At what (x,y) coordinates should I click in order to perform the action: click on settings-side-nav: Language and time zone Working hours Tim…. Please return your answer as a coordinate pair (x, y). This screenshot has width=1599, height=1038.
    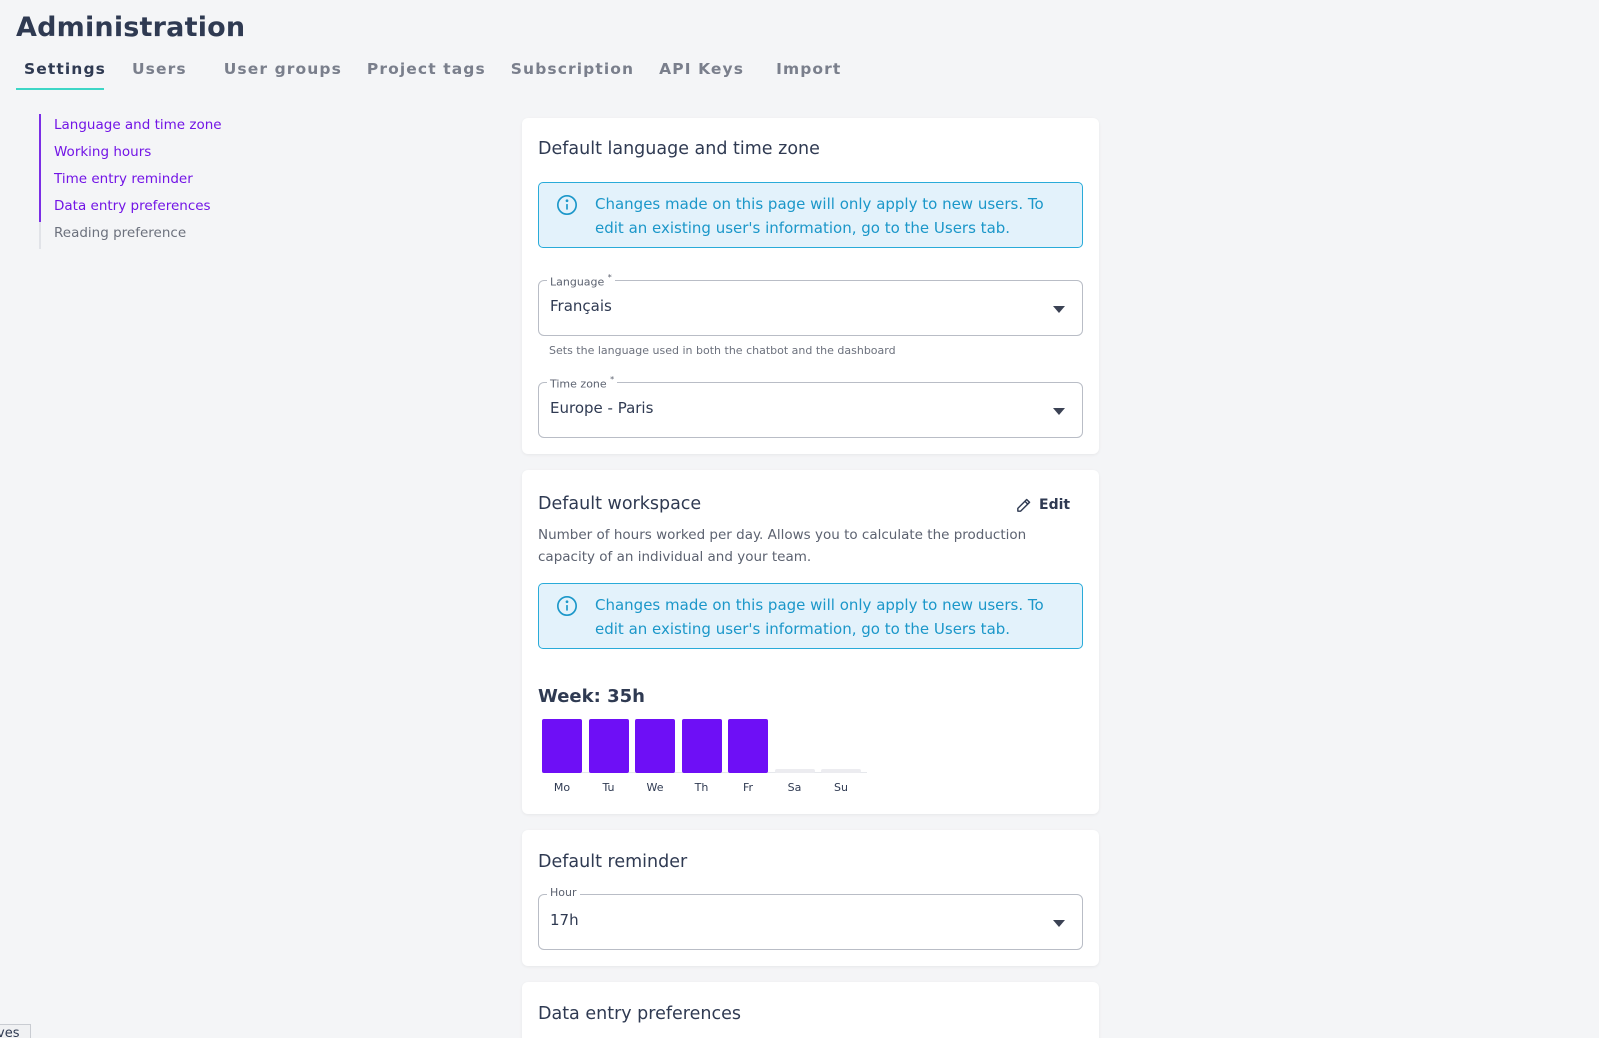
    Looking at the image, I should click on (130, 181).